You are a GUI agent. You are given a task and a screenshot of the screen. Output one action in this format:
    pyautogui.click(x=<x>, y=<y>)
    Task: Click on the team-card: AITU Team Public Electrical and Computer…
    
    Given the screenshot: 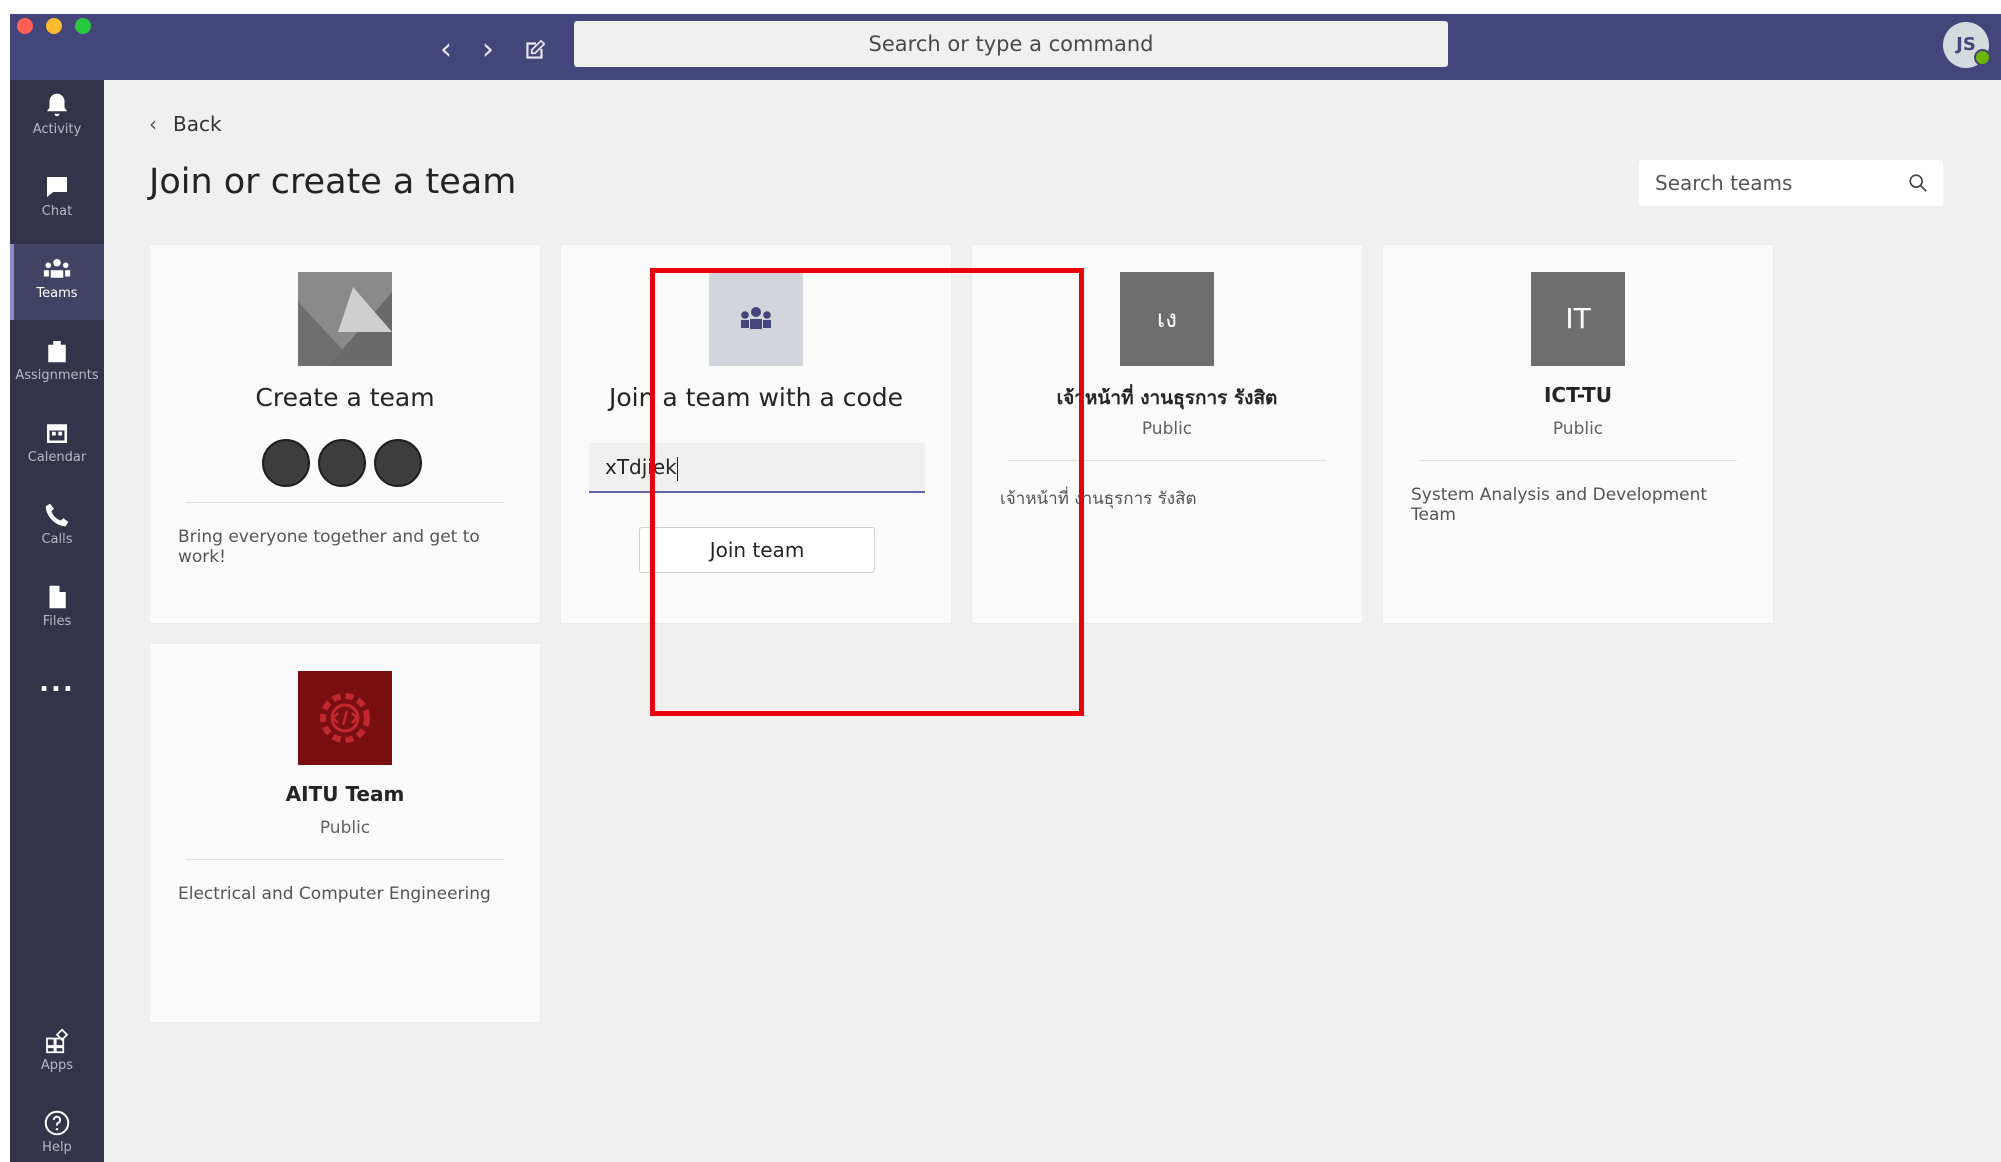 What is the action you would take?
    pyautogui.click(x=345, y=833)
    